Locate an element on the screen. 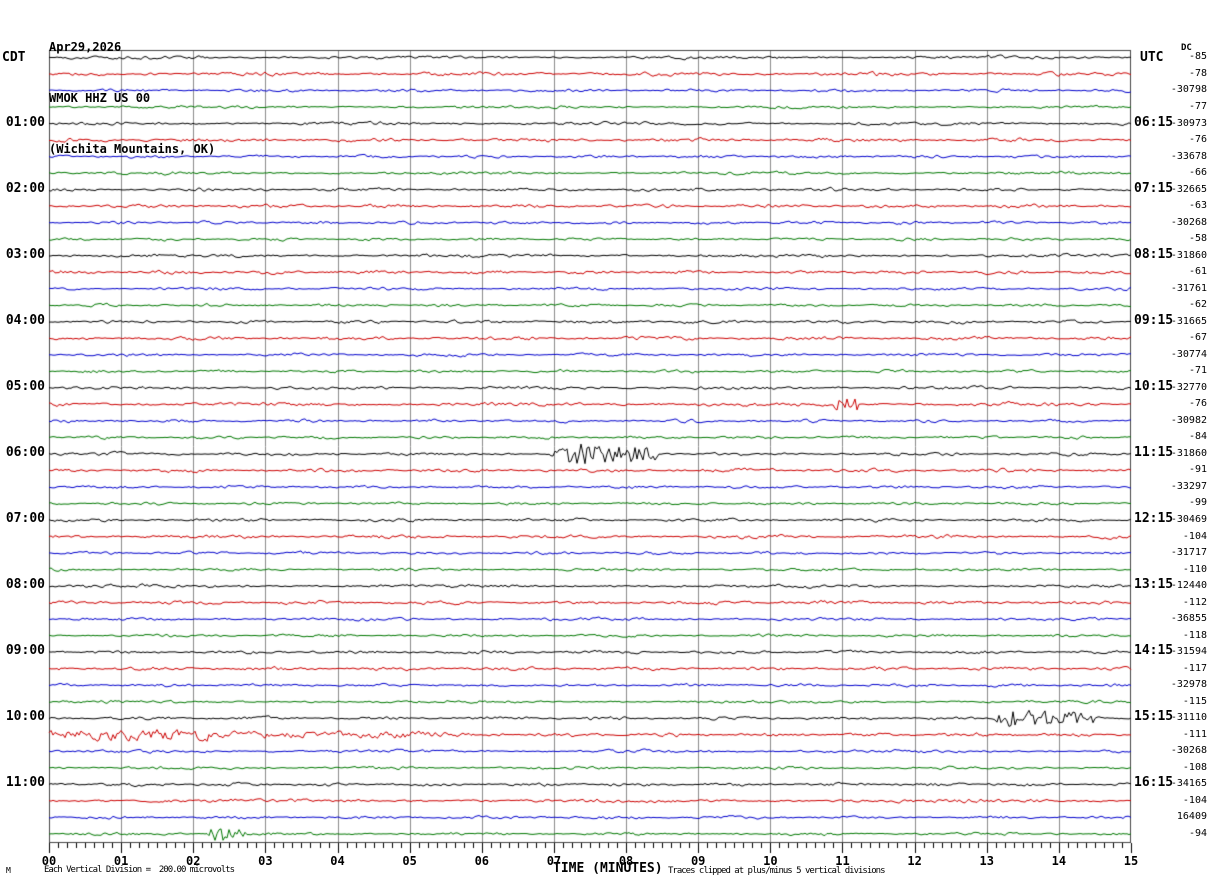 The width and height of the screenshot is (1210, 886). dc-offset-value: -112 is located at coordinates (1194, 602).